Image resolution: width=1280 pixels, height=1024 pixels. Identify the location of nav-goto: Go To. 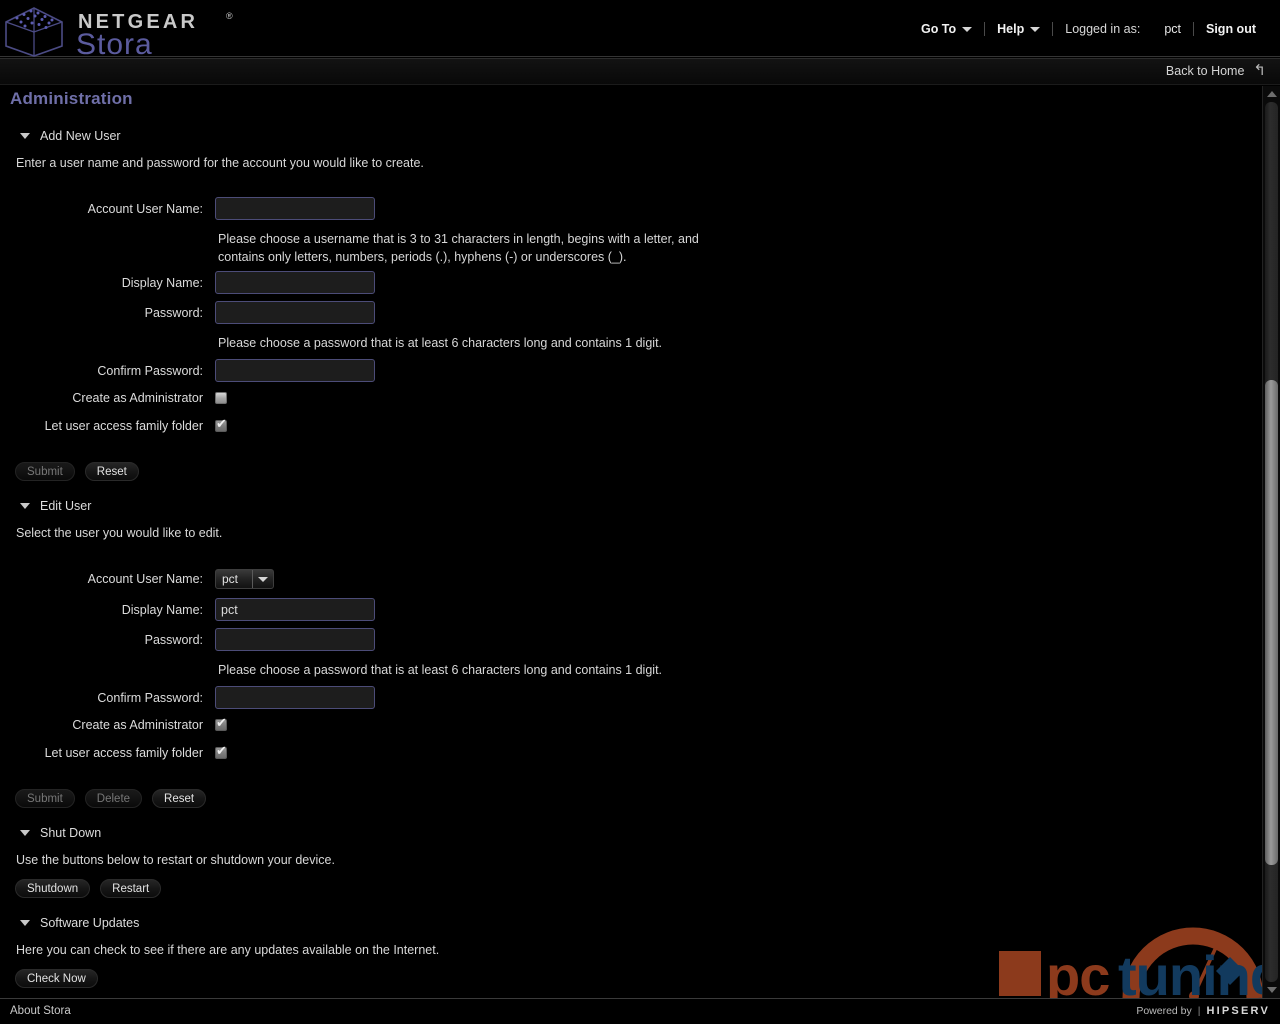
(946, 29).